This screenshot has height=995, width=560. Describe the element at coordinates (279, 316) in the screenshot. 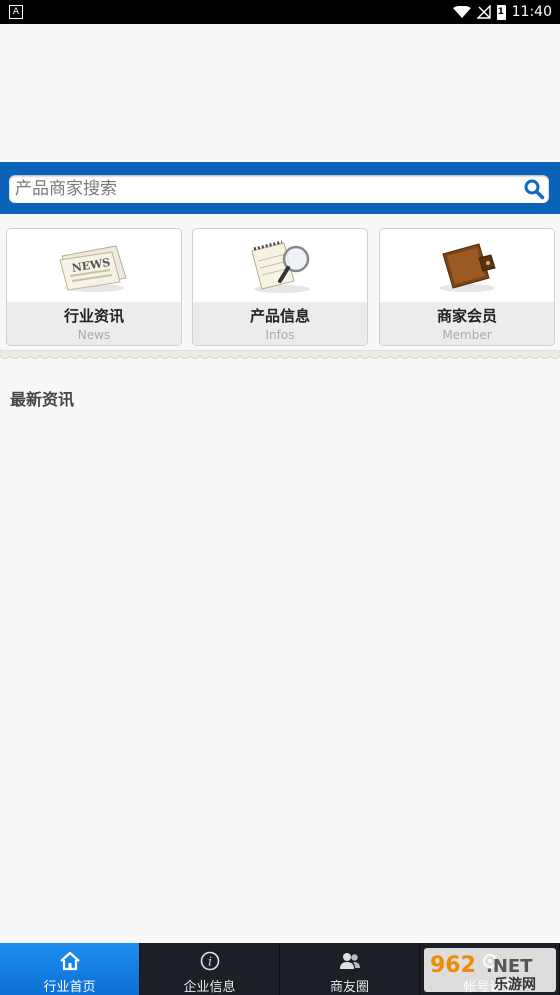

I see `card-infos-title: 产品信息` at that location.